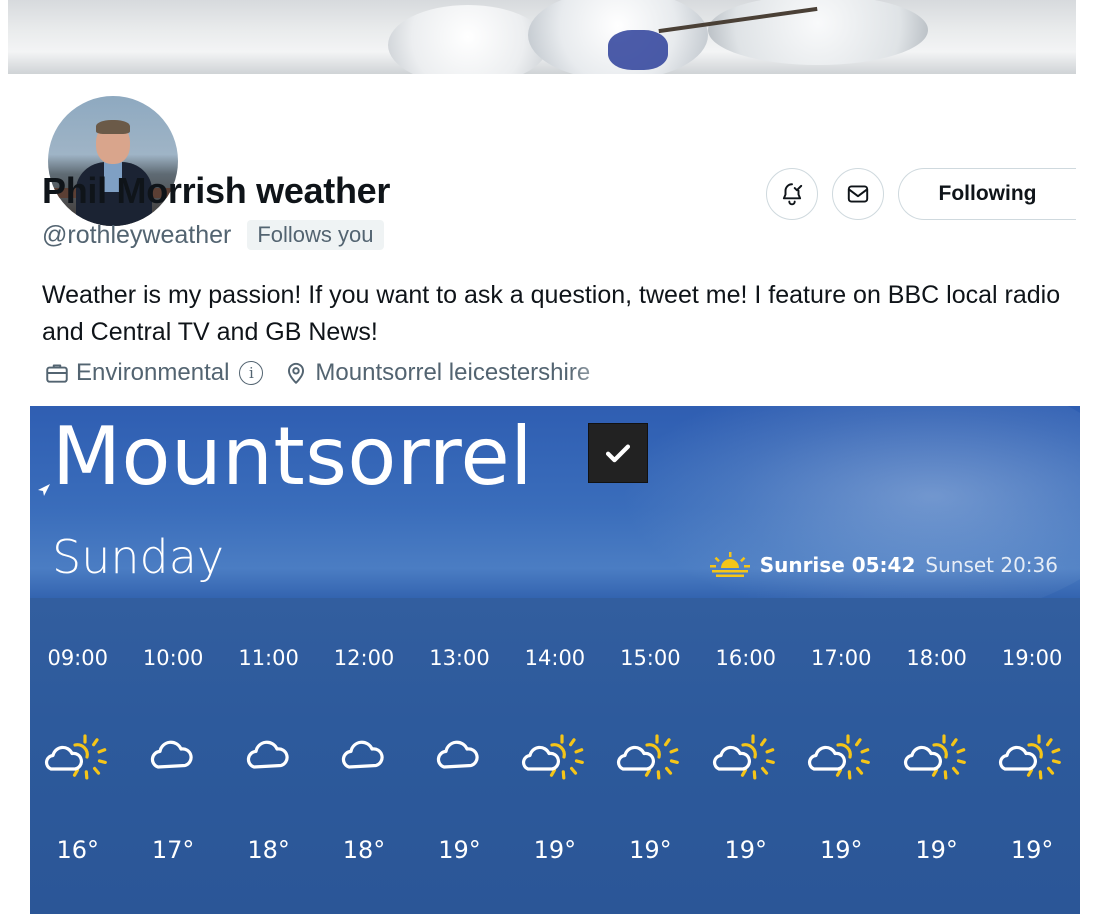 This screenshot has width=1107, height=920. Describe the element at coordinates (292, 456) in the screenshot. I see `weather-location-title: Mountsorrel` at that location.